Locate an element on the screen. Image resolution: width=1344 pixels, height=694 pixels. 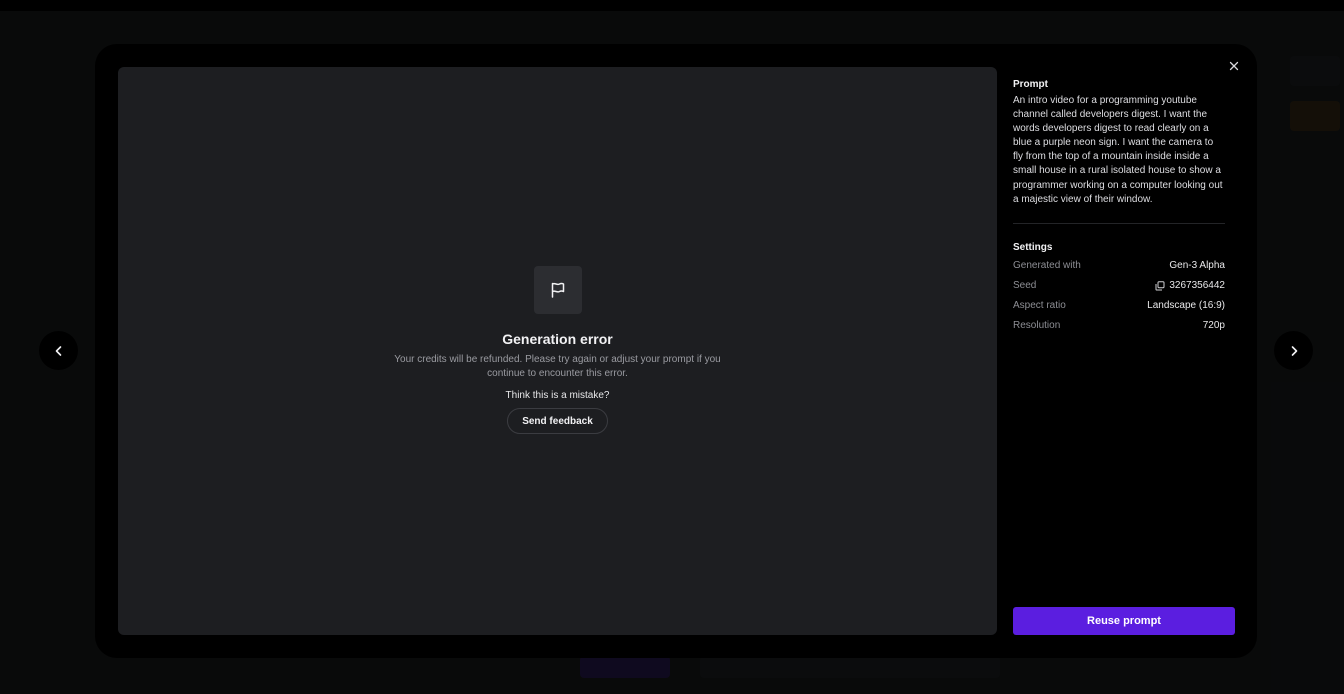
flag-icon-container is located at coordinates (557, 290).